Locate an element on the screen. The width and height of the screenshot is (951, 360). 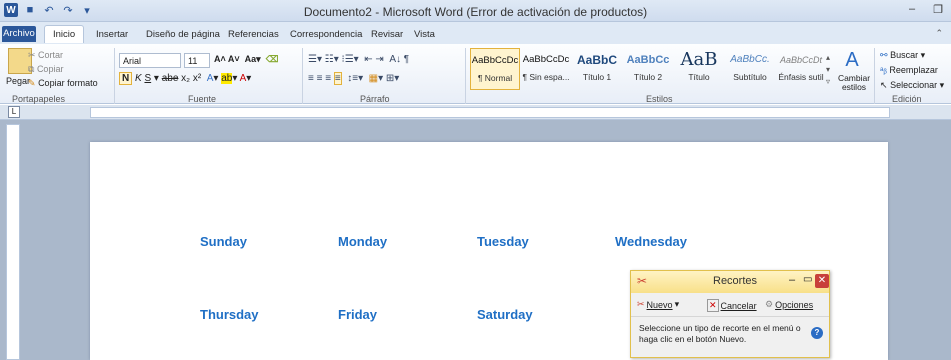
select-button: ↖ Seleccionar ▾ is located at coordinates (912, 85).